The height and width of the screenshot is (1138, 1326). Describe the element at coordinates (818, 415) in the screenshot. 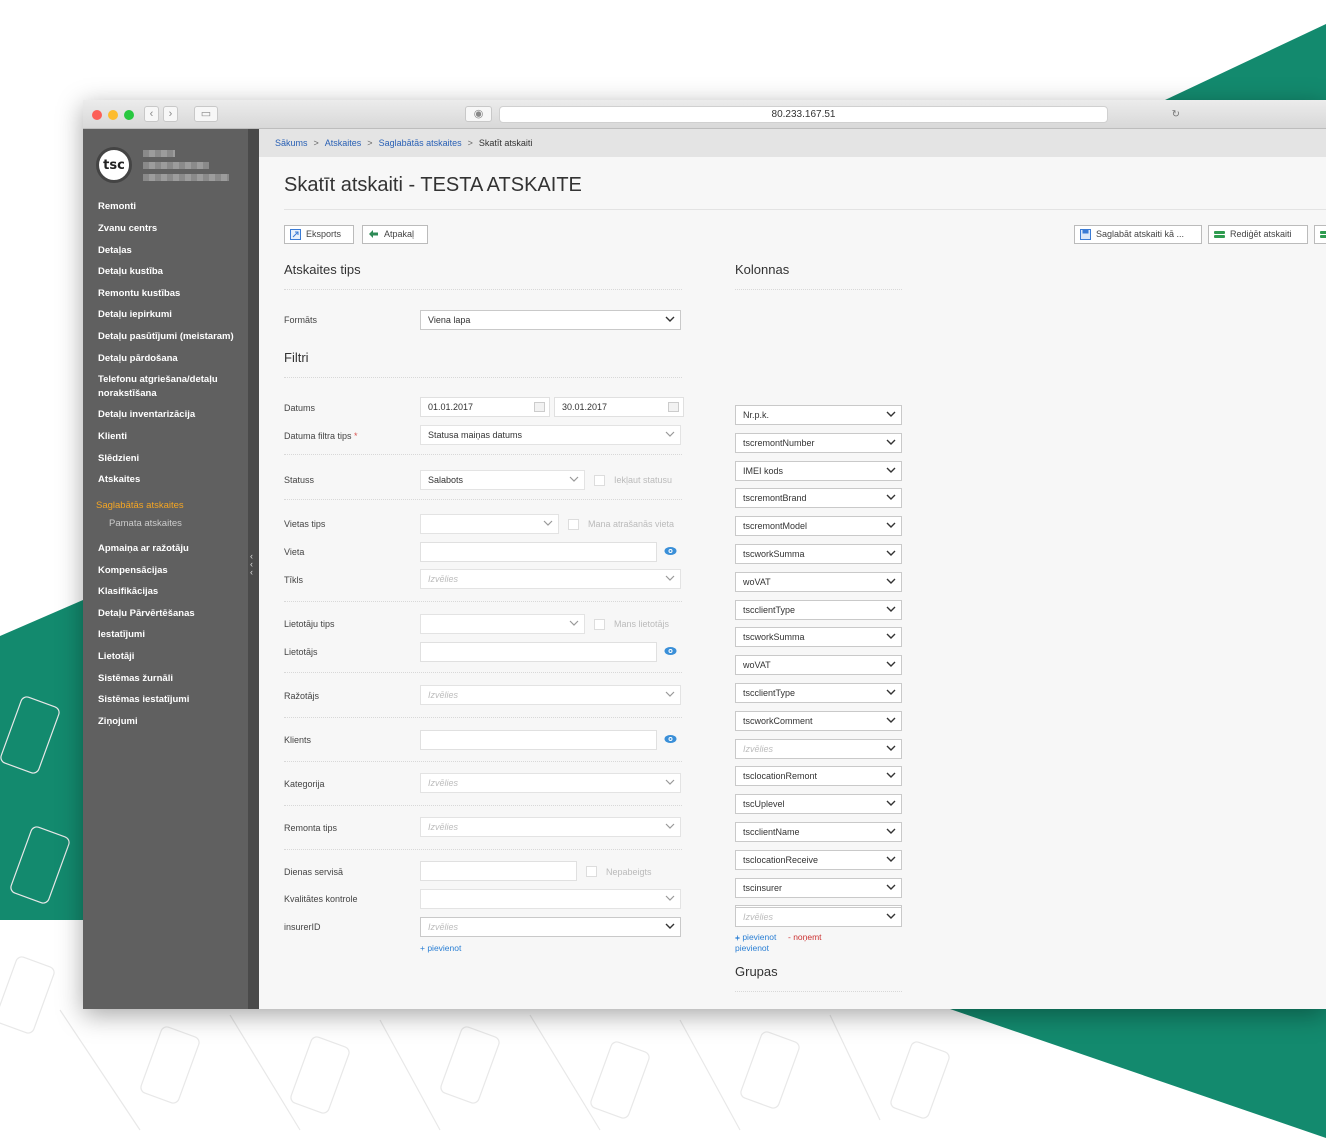

I see `column-select: Nr.p.k.` at that location.